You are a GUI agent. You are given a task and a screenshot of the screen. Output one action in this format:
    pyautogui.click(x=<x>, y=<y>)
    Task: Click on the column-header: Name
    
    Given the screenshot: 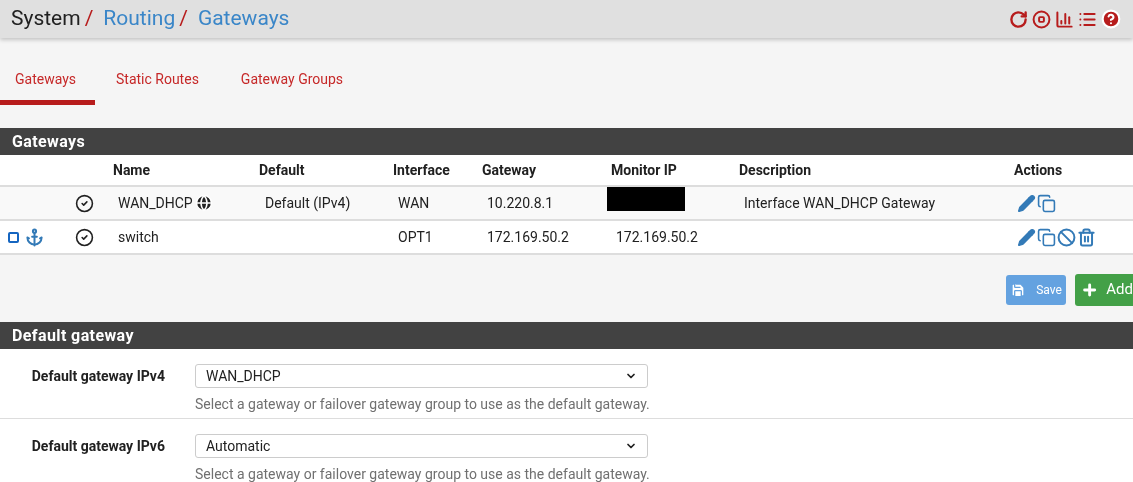 What is the action you would take?
    pyautogui.click(x=132, y=170)
    